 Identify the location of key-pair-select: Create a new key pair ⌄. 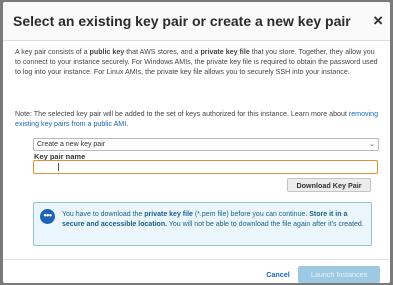
(206, 144).